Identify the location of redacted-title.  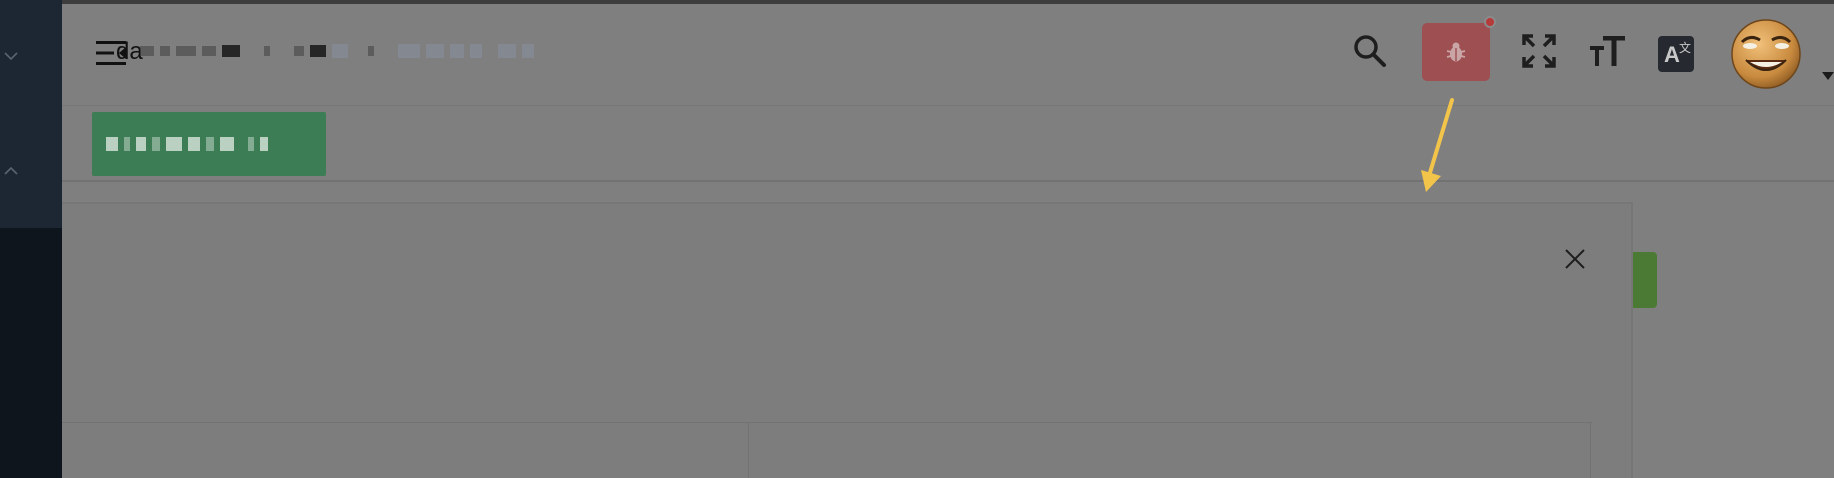
(400, 51).